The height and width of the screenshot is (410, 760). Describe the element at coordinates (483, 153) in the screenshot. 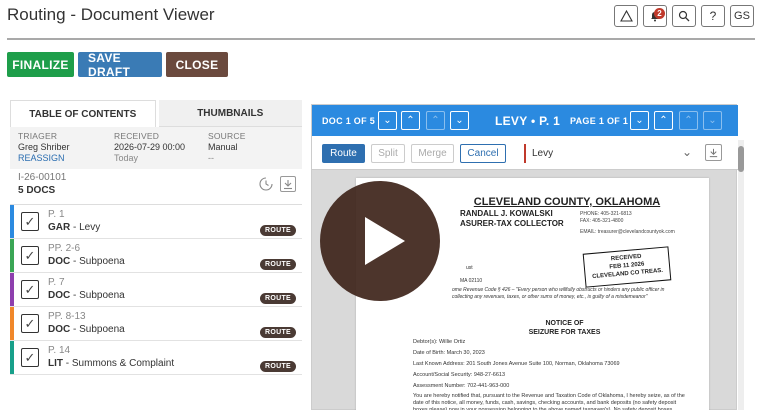

I see `cancel-button: Cancel` at that location.